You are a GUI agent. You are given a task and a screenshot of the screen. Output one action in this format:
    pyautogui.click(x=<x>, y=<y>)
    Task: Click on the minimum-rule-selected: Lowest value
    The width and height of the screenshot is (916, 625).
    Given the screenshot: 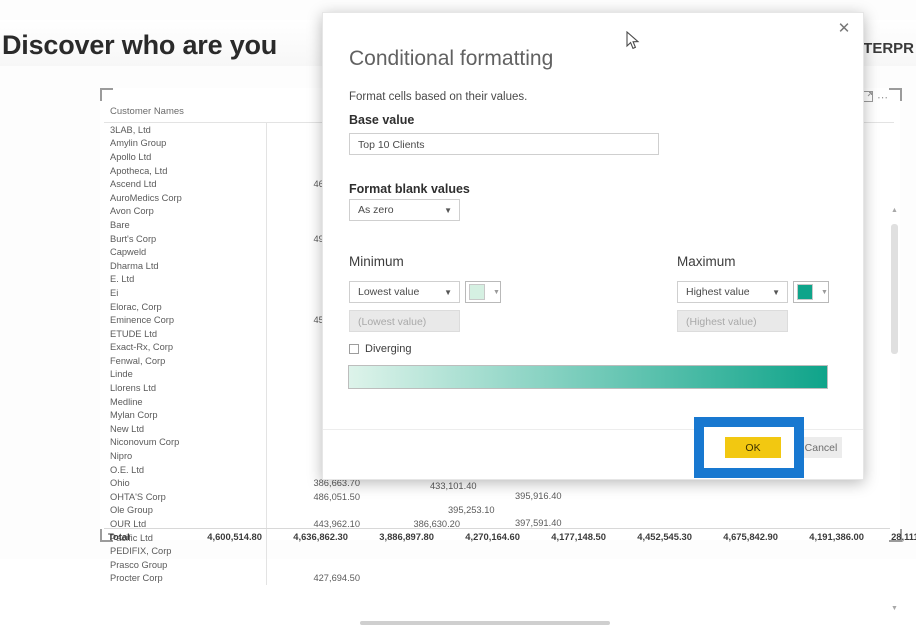 What is the action you would take?
    pyautogui.click(x=389, y=292)
    